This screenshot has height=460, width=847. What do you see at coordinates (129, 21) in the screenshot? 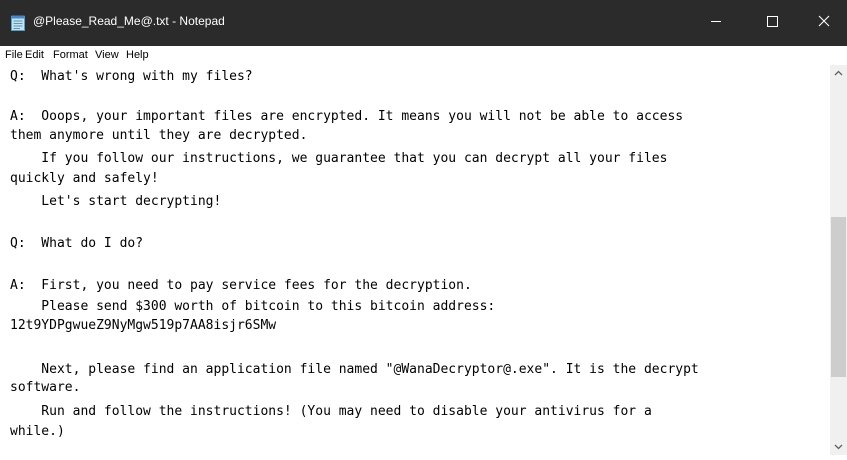
I see `window-title: @Please_Read_Me@.txt - Notepad` at bounding box center [129, 21].